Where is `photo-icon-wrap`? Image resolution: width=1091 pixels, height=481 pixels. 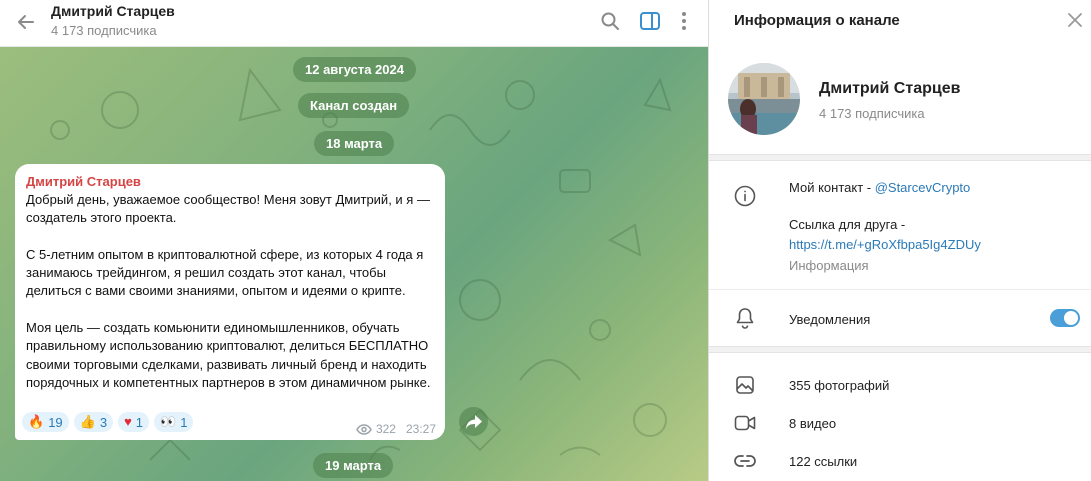
photo-icon-wrap is located at coordinates (745, 385).